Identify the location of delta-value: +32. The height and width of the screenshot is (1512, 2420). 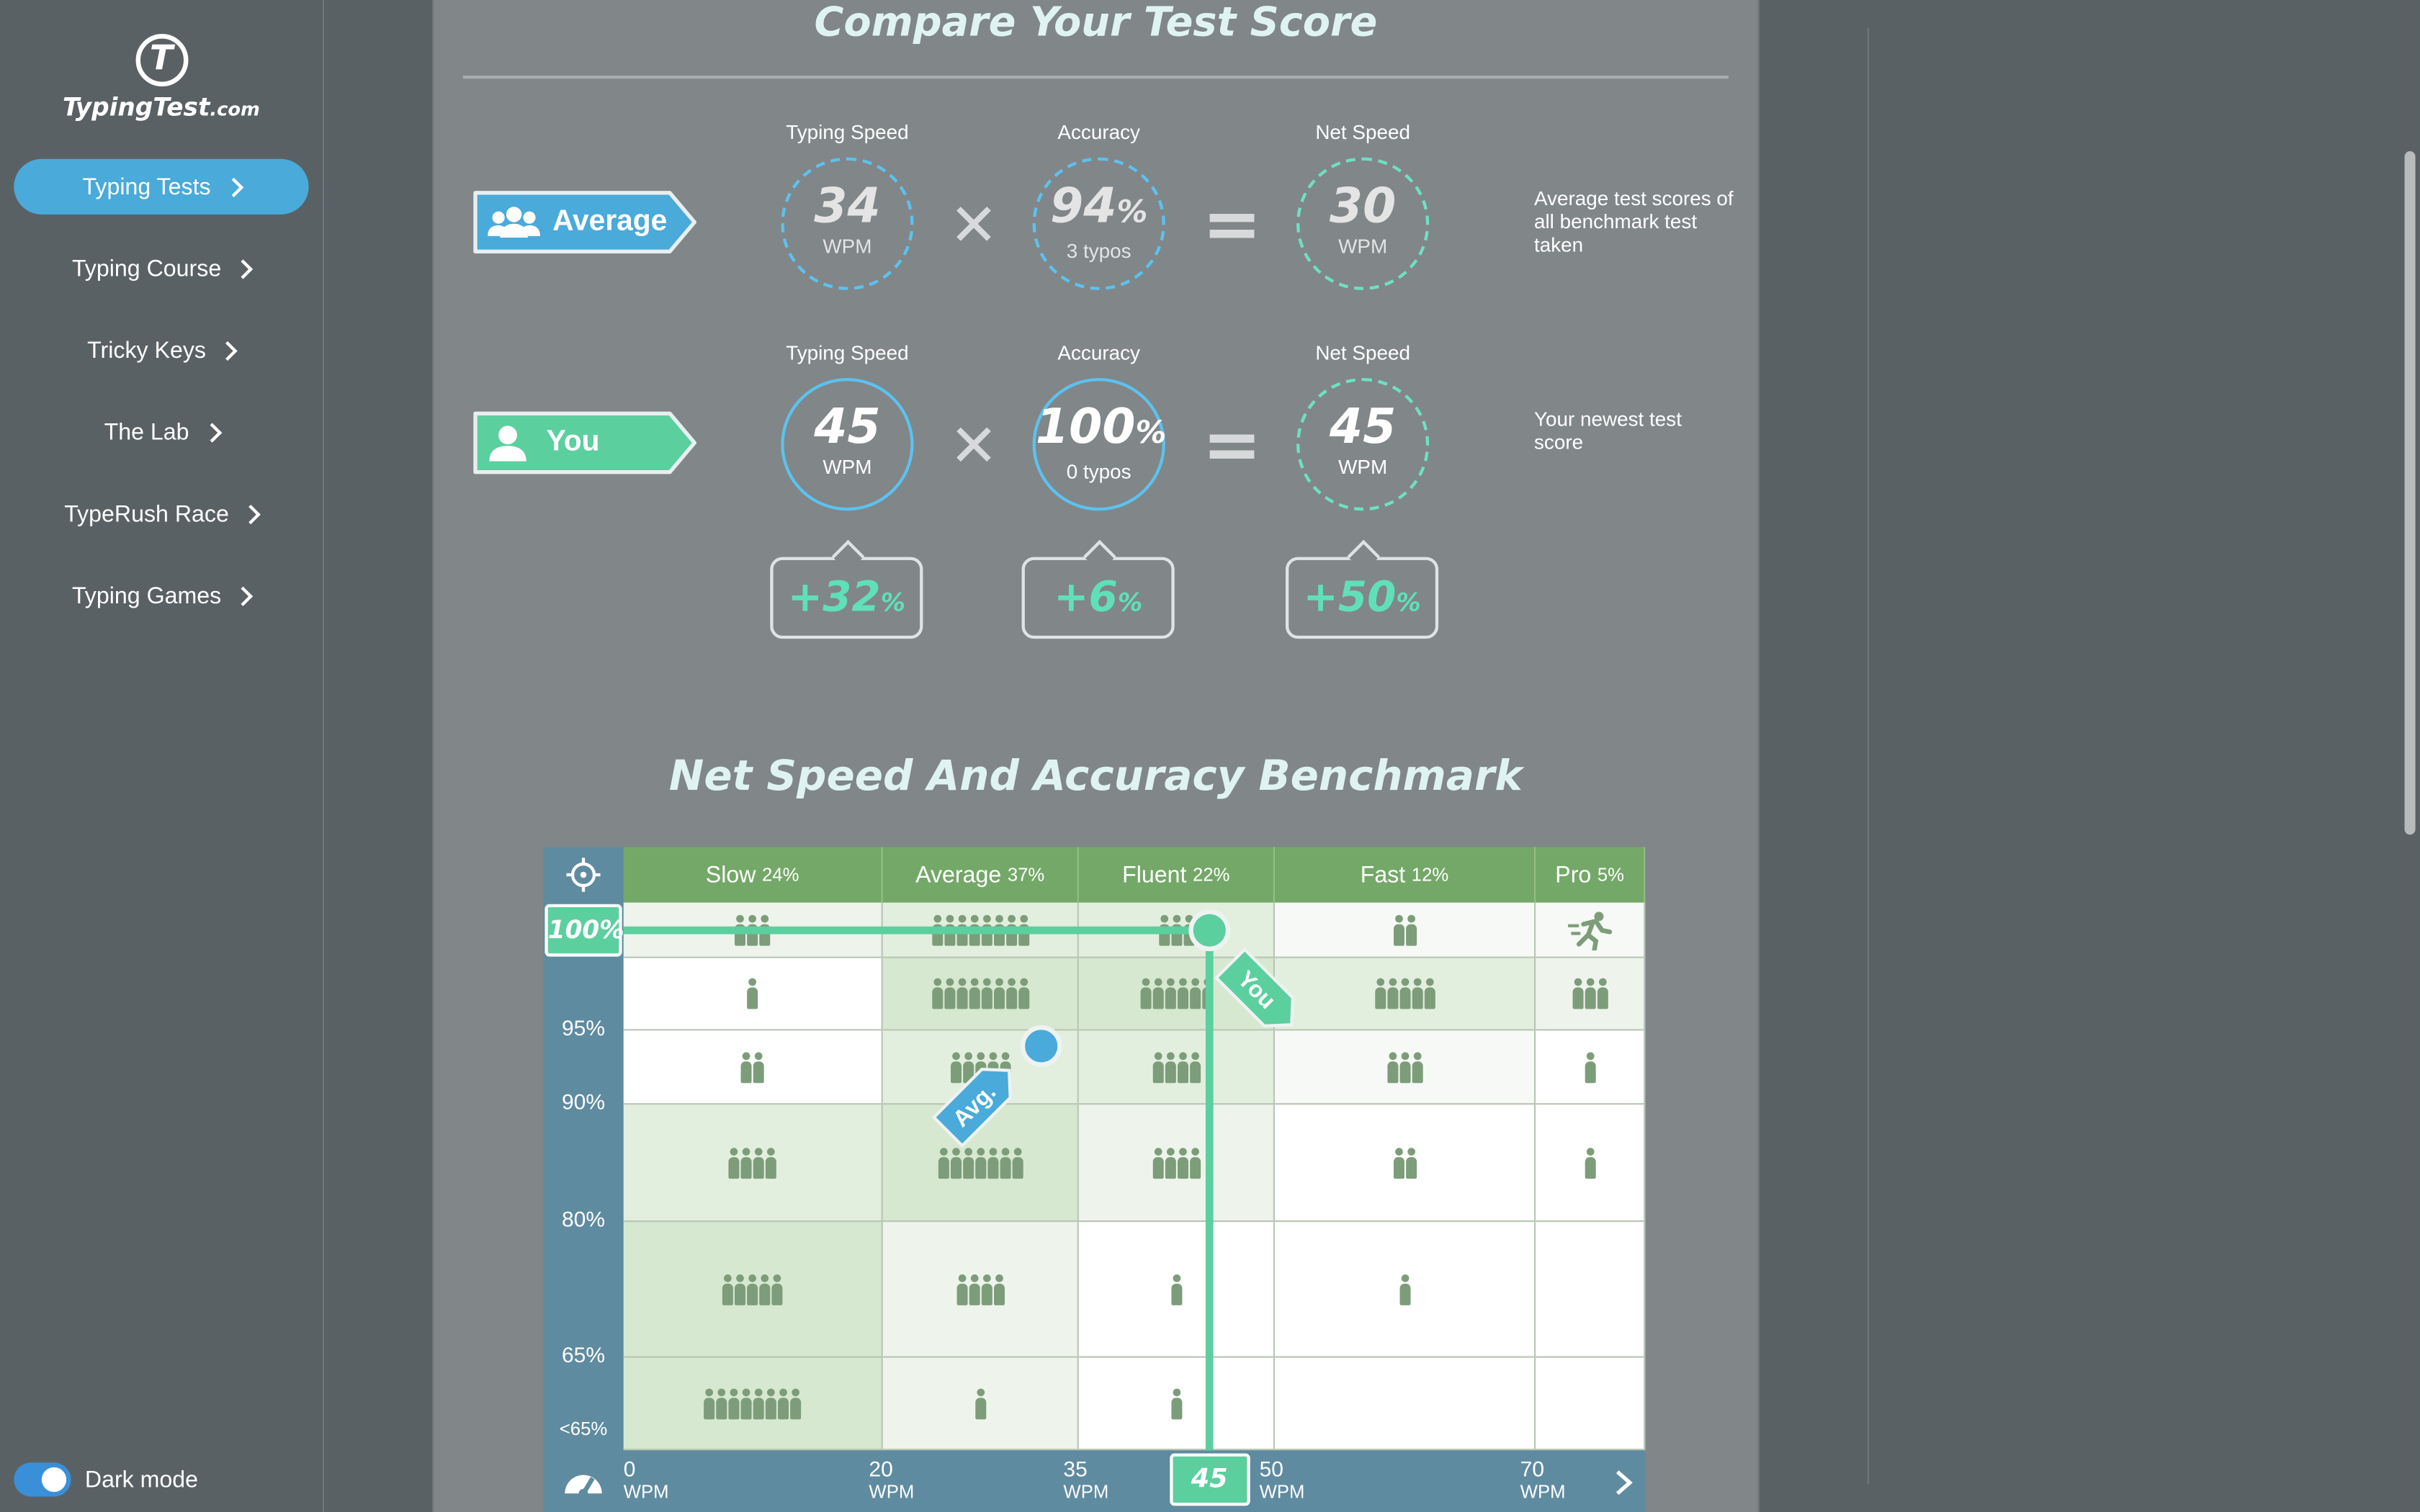
(834, 598).